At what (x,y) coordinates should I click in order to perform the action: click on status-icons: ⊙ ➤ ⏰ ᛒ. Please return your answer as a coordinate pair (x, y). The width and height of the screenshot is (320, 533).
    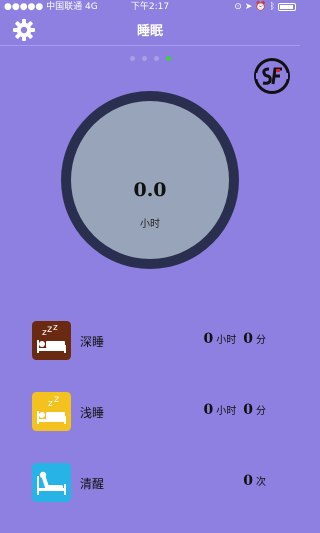
    Looking at the image, I should click on (265, 7).